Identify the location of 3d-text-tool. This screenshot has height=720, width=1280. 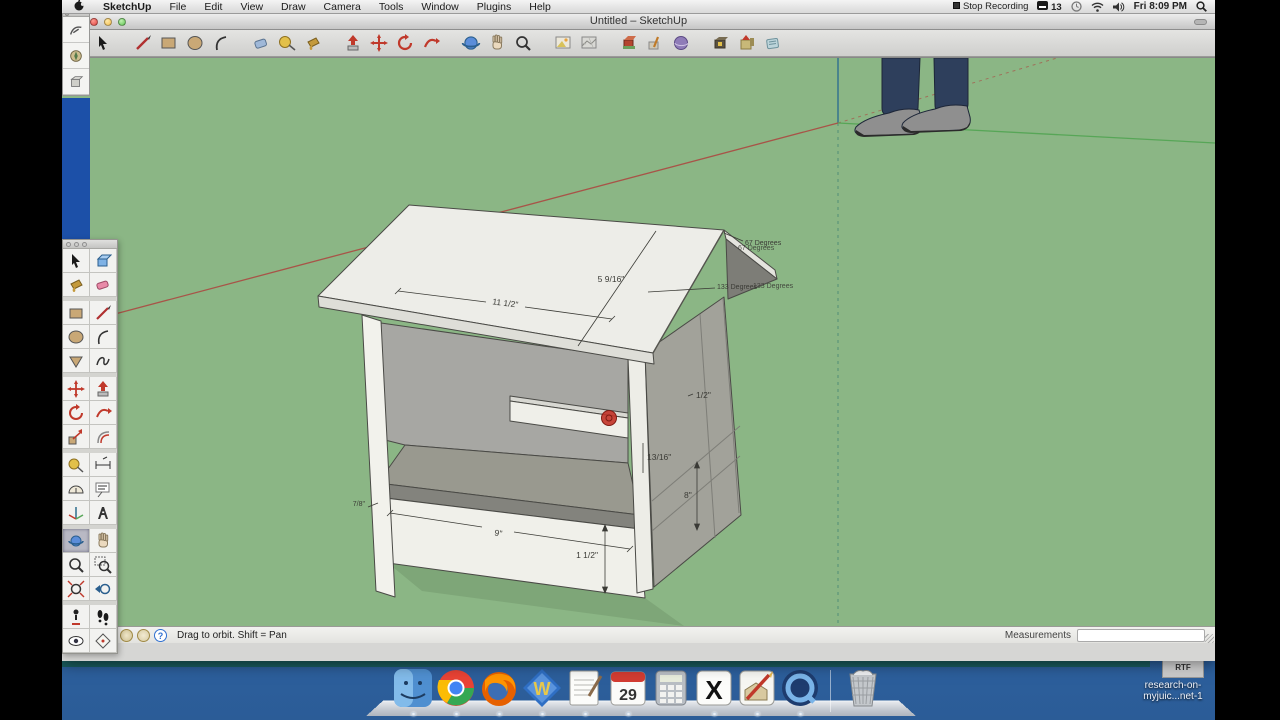
(103, 513).